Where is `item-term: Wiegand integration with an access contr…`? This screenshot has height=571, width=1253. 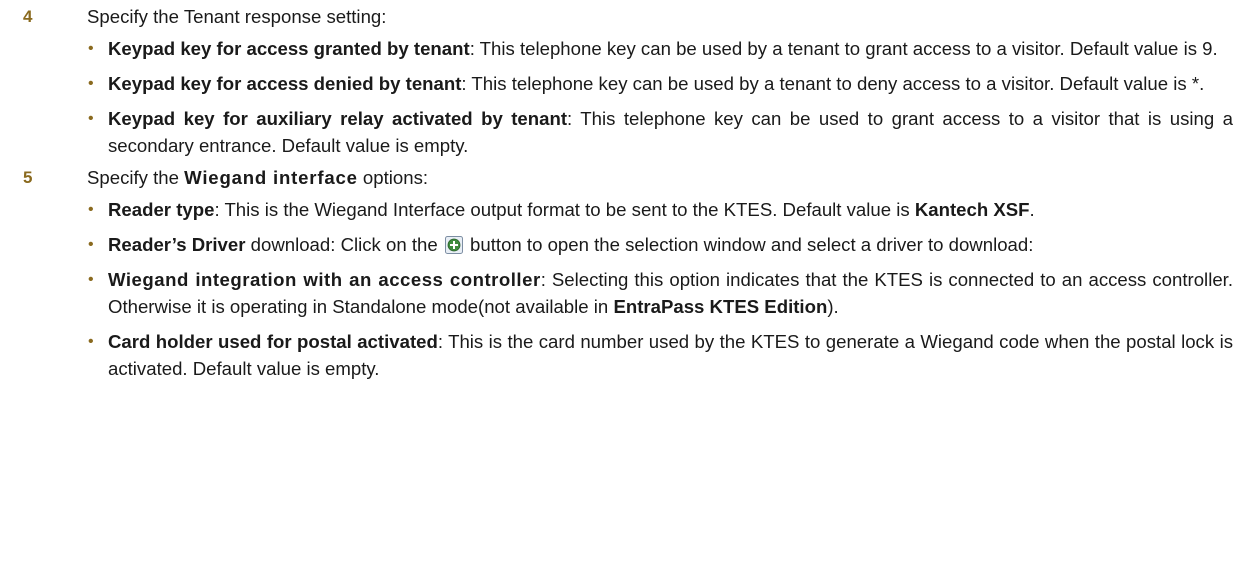 item-term: Wiegand integration with an access contr… is located at coordinates (324, 279).